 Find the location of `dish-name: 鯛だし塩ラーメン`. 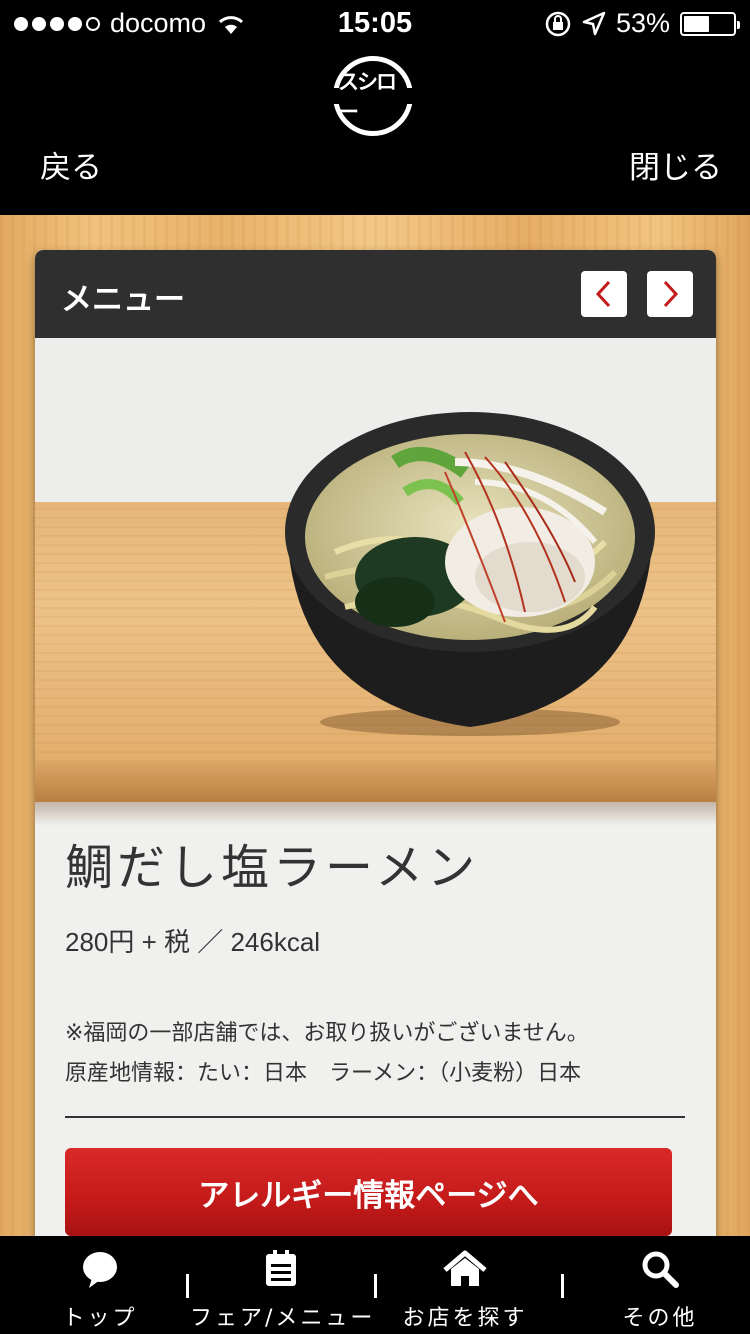

dish-name: 鯛だし塩ラーメン is located at coordinates (272, 868).